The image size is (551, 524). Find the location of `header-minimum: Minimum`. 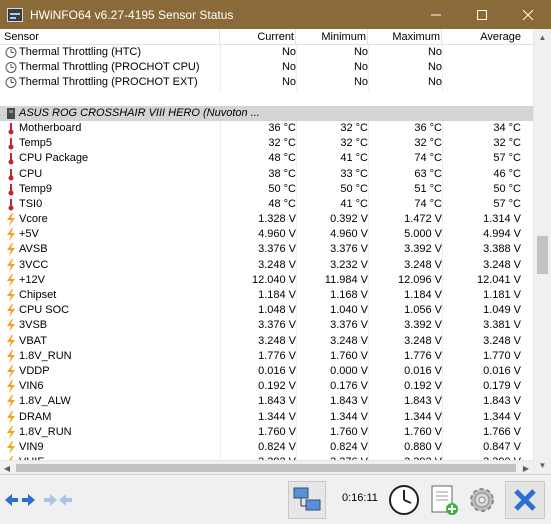

header-minimum: Minimum is located at coordinates (332, 37).